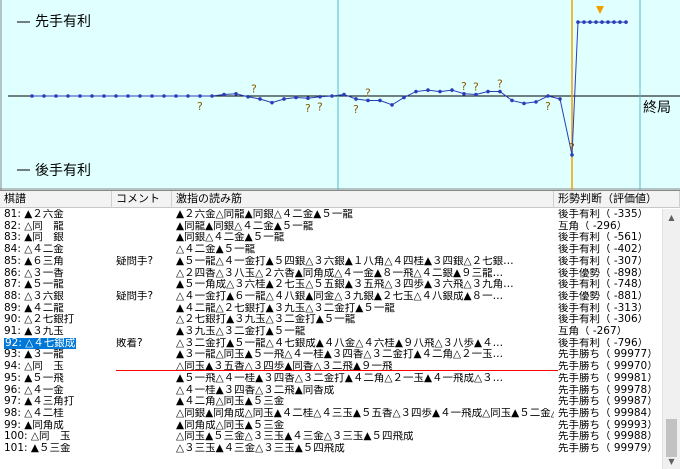 This screenshot has width=680, height=469. What do you see at coordinates (135, 296) in the screenshot?
I see `row-comment-text: 疑問手?` at bounding box center [135, 296].